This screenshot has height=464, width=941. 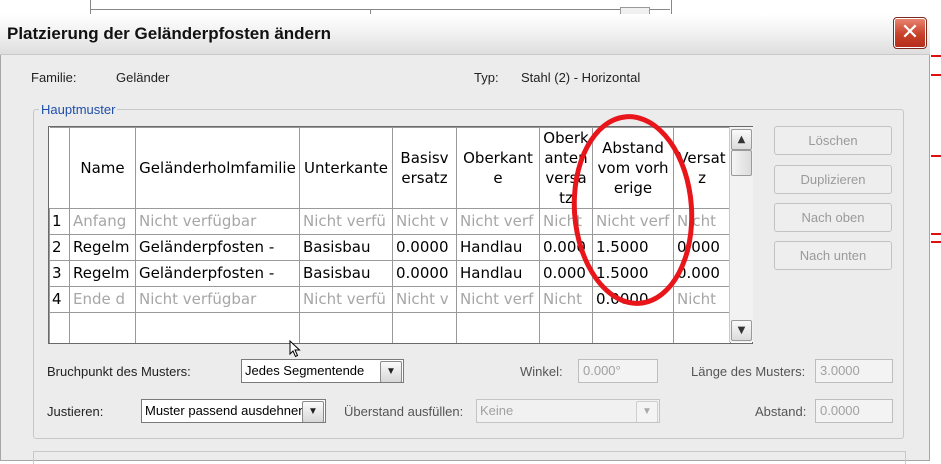 I want to click on type-label: Typ:, so click(x=486, y=77).